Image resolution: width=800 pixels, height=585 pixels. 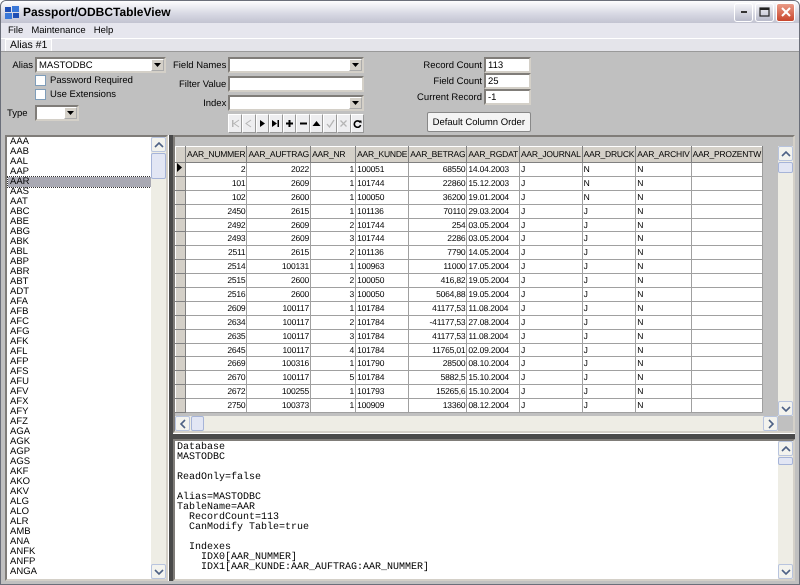 I want to click on column-header: AAR_PROZENTW, so click(x=727, y=154).